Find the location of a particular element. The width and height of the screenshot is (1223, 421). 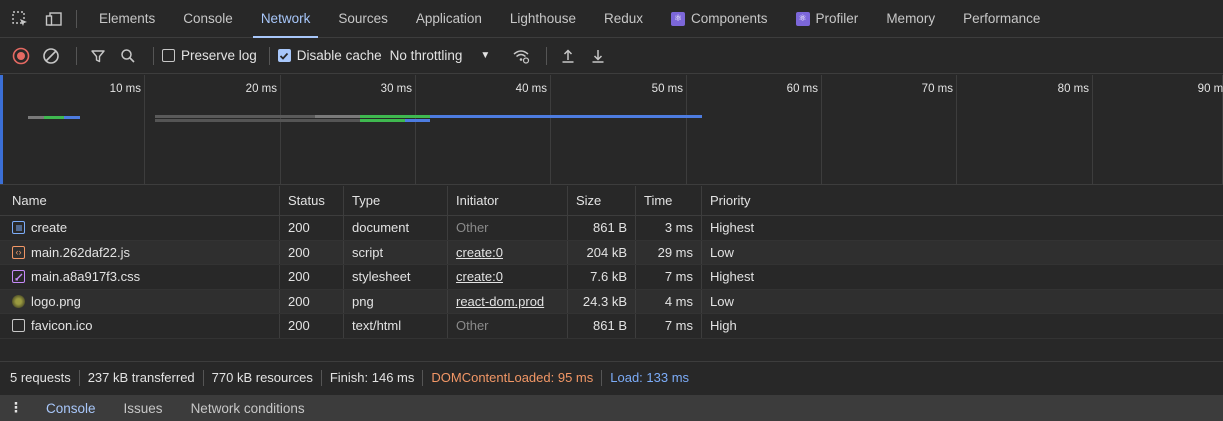

request-name: logo.png is located at coordinates (56, 301).